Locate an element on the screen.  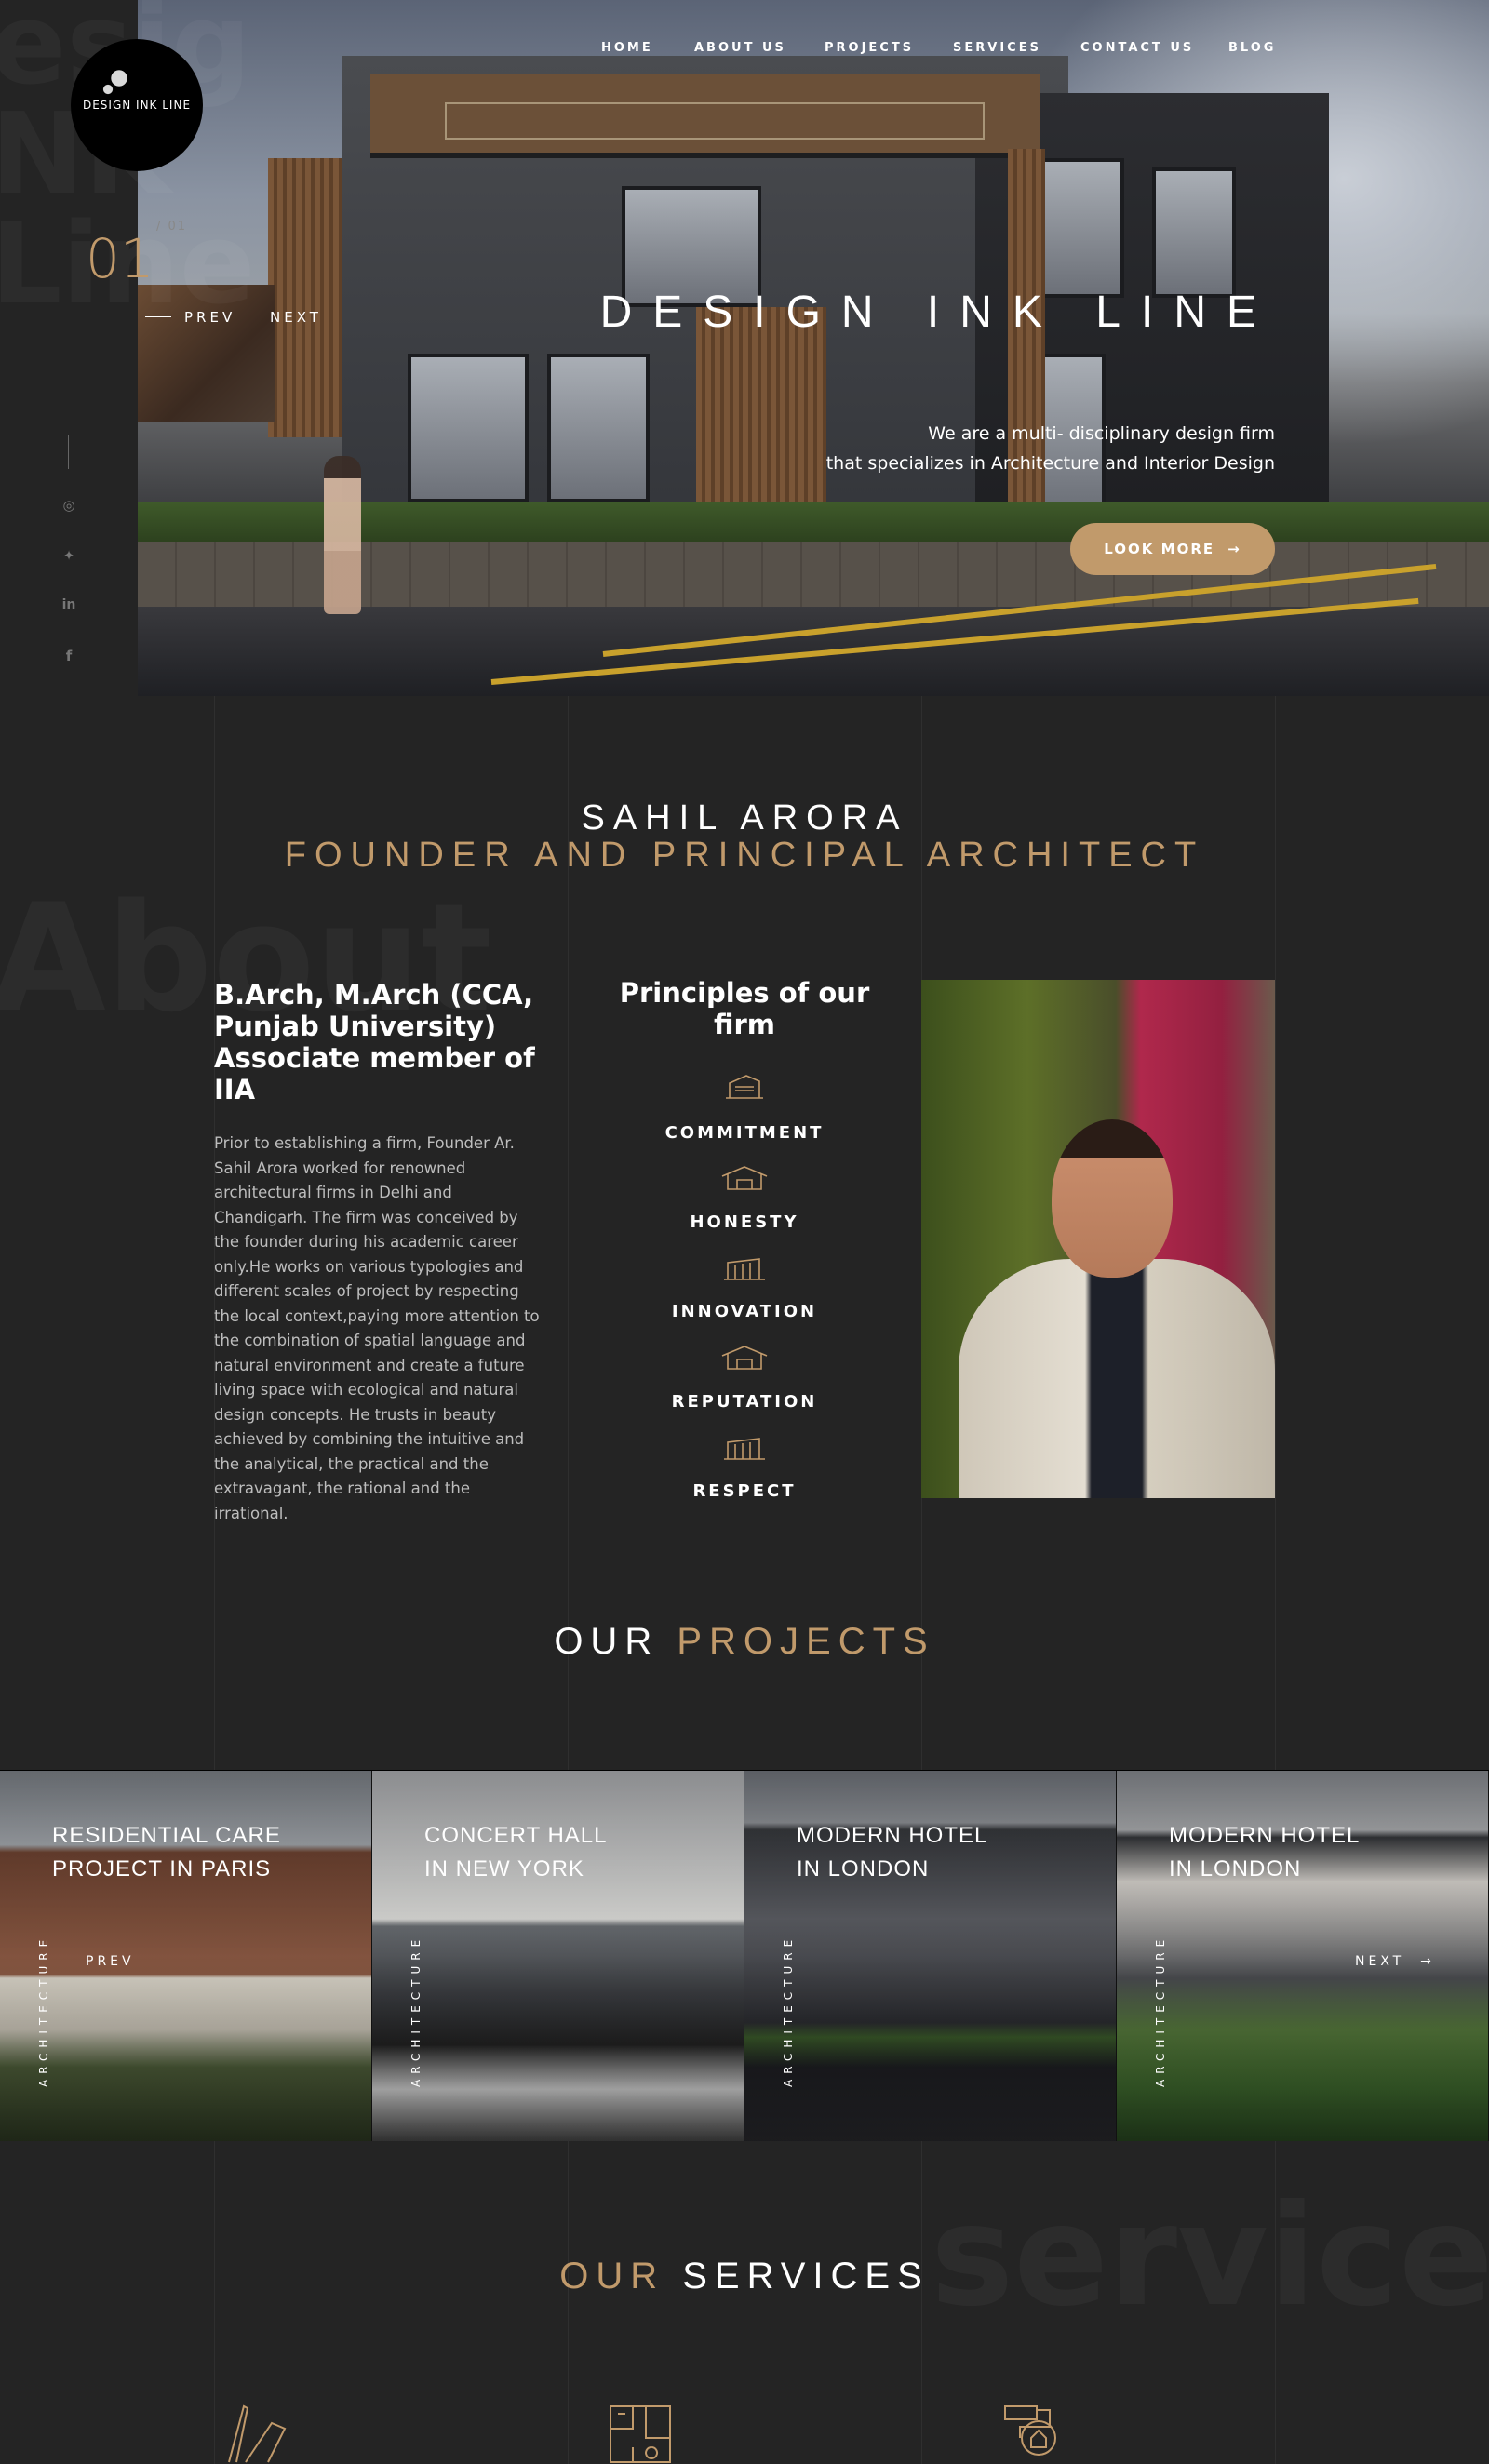
principle-innovation: INNOVATION is located at coordinates (744, 1311).